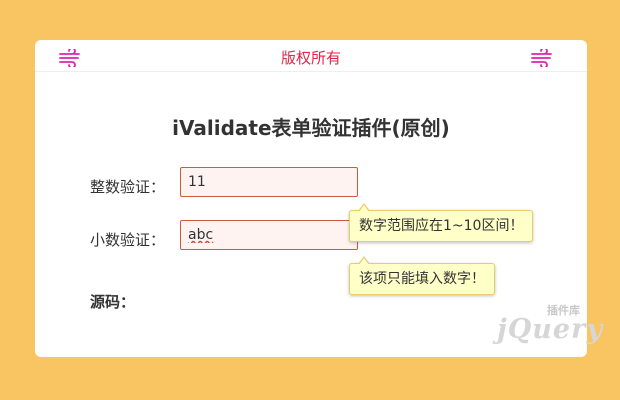  What do you see at coordinates (269, 182) in the screenshot?
I see `integer-input` at bounding box center [269, 182].